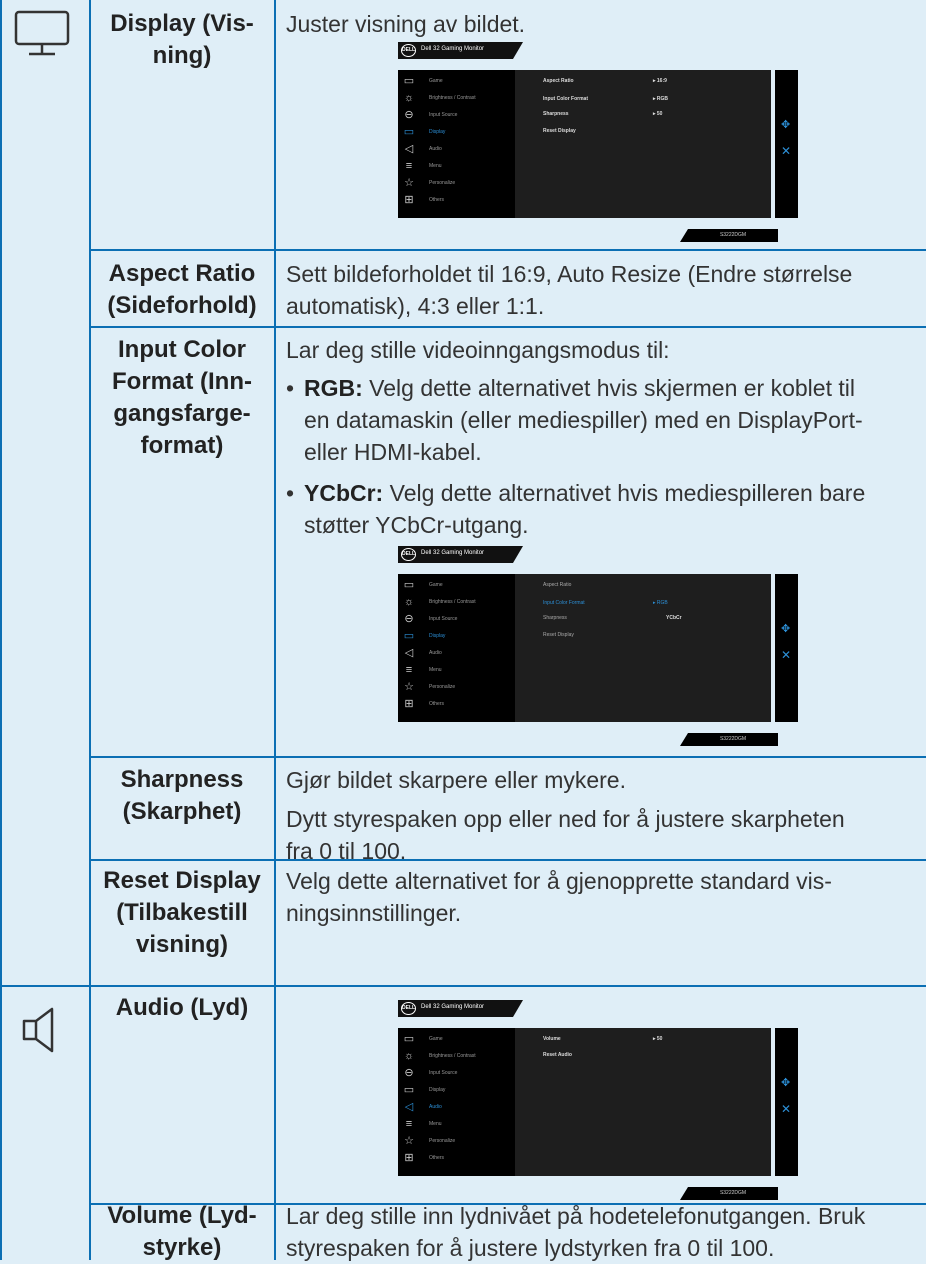  I want to click on reset-display-label: Reset Display (Tilbakestill visning), so click(182, 912).